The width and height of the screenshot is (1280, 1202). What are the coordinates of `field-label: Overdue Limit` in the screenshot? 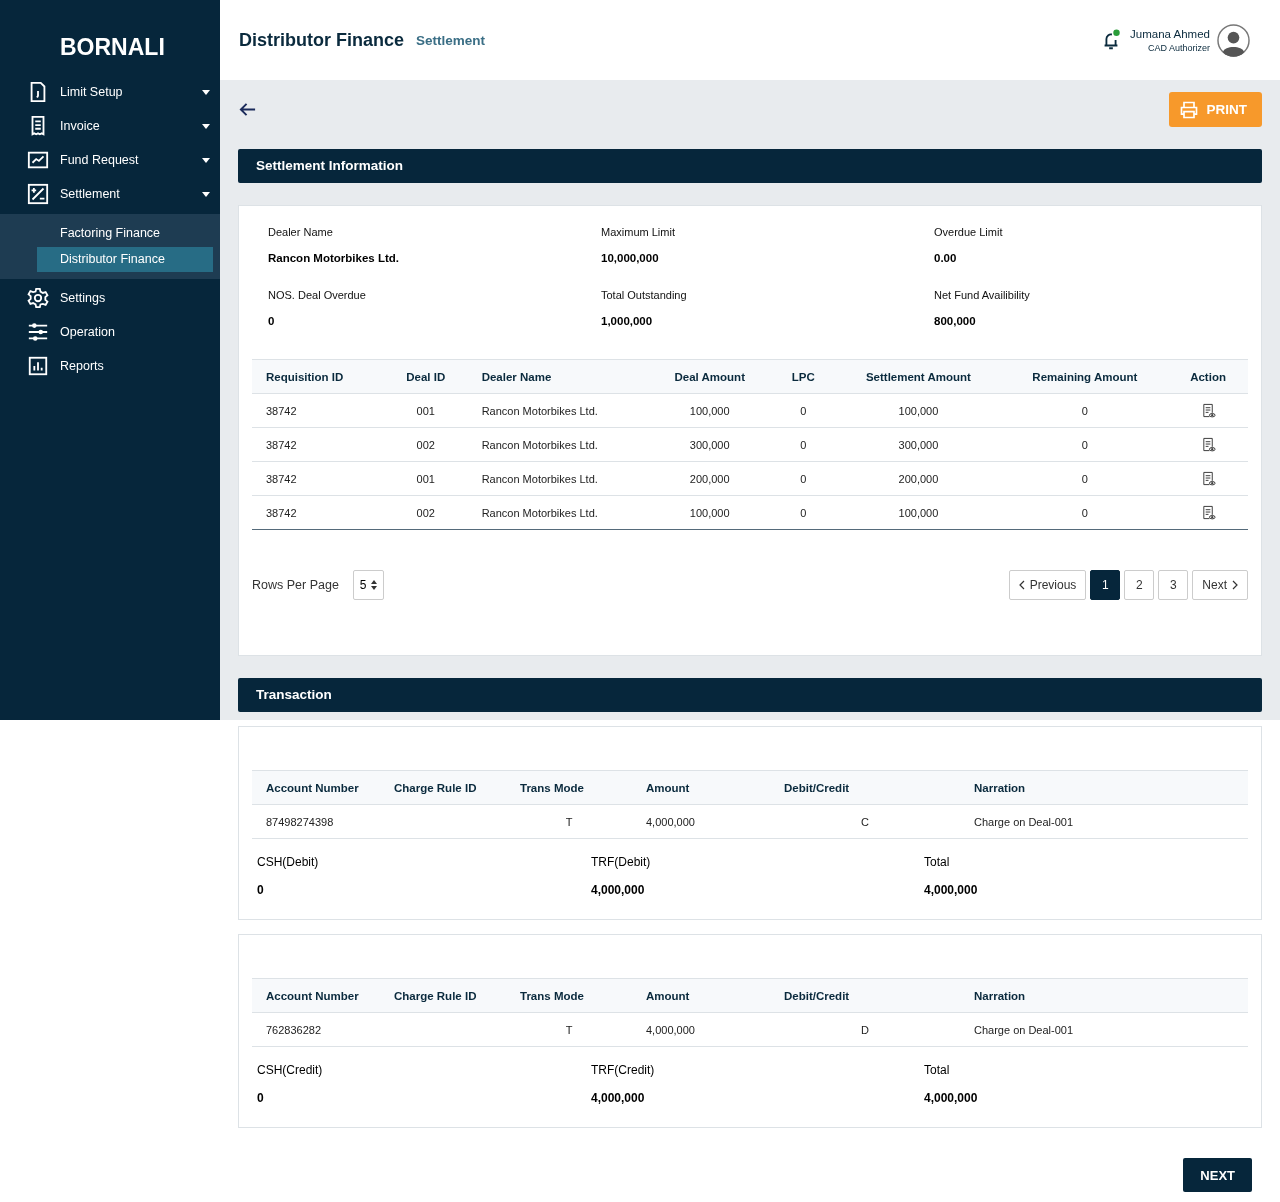 It's located at (969, 232).